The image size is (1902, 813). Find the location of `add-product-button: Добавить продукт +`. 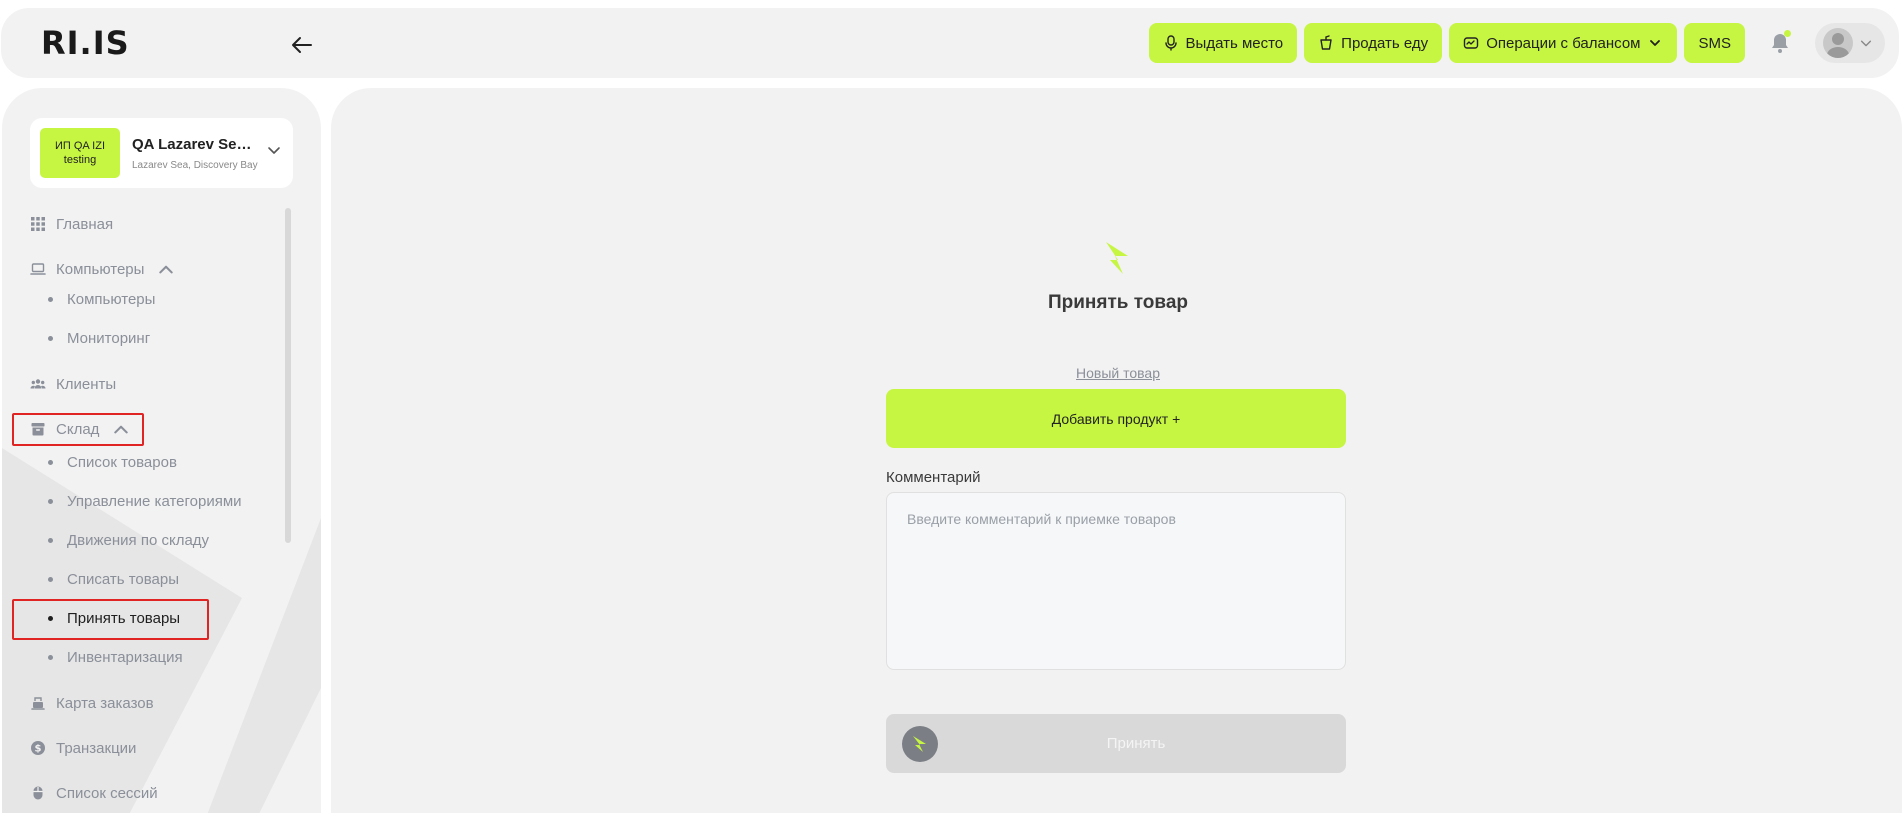

add-product-button: Добавить продукт + is located at coordinates (1116, 418).